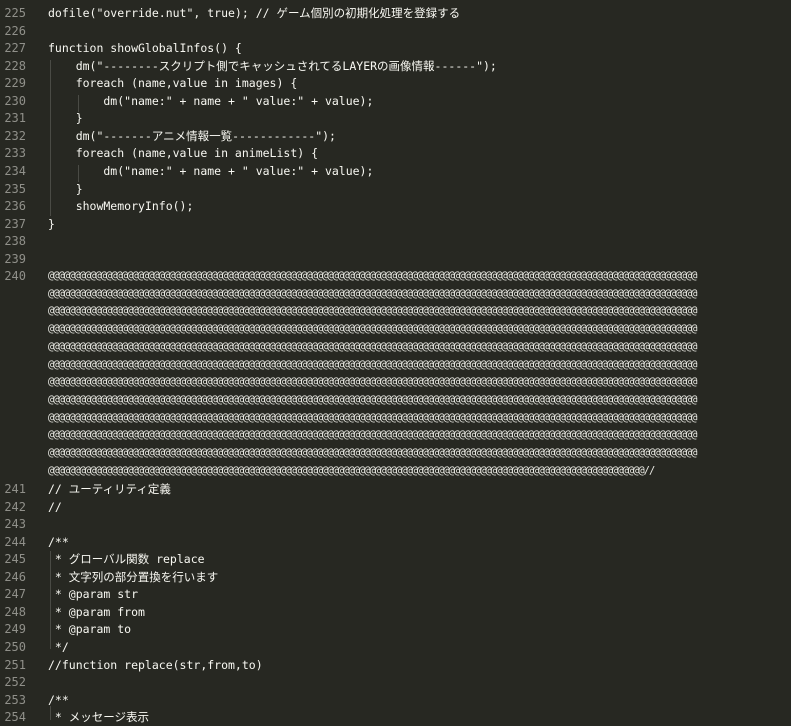 The image size is (791, 726). Describe the element at coordinates (15, 188) in the screenshot. I see `line-number: 235` at that location.